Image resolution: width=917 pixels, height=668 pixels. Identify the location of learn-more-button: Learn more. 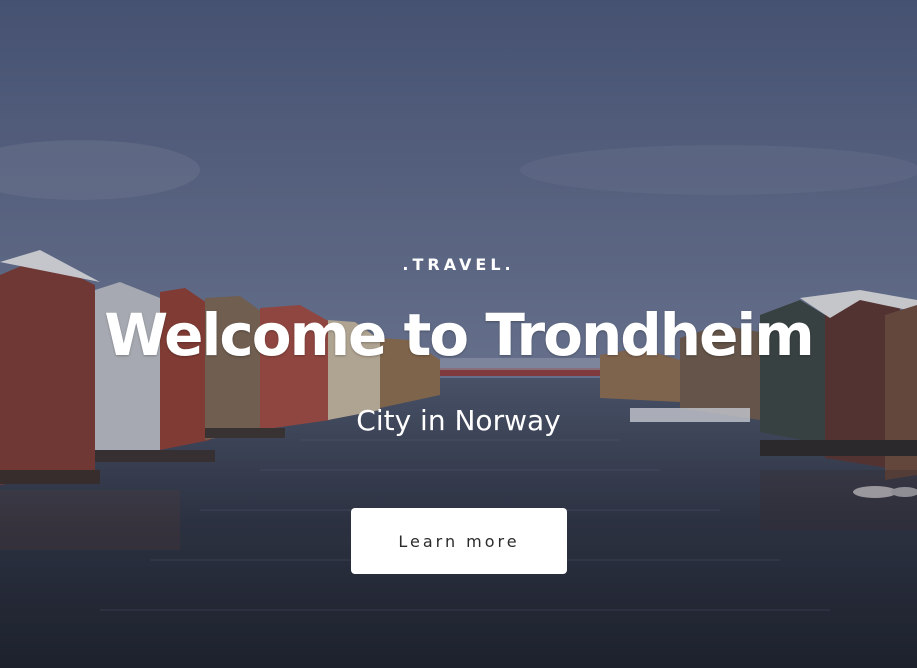
(459, 541).